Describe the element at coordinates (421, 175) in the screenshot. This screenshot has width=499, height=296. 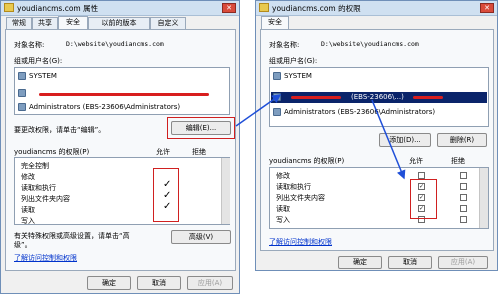
I see `allow-modify-checkbox` at that location.